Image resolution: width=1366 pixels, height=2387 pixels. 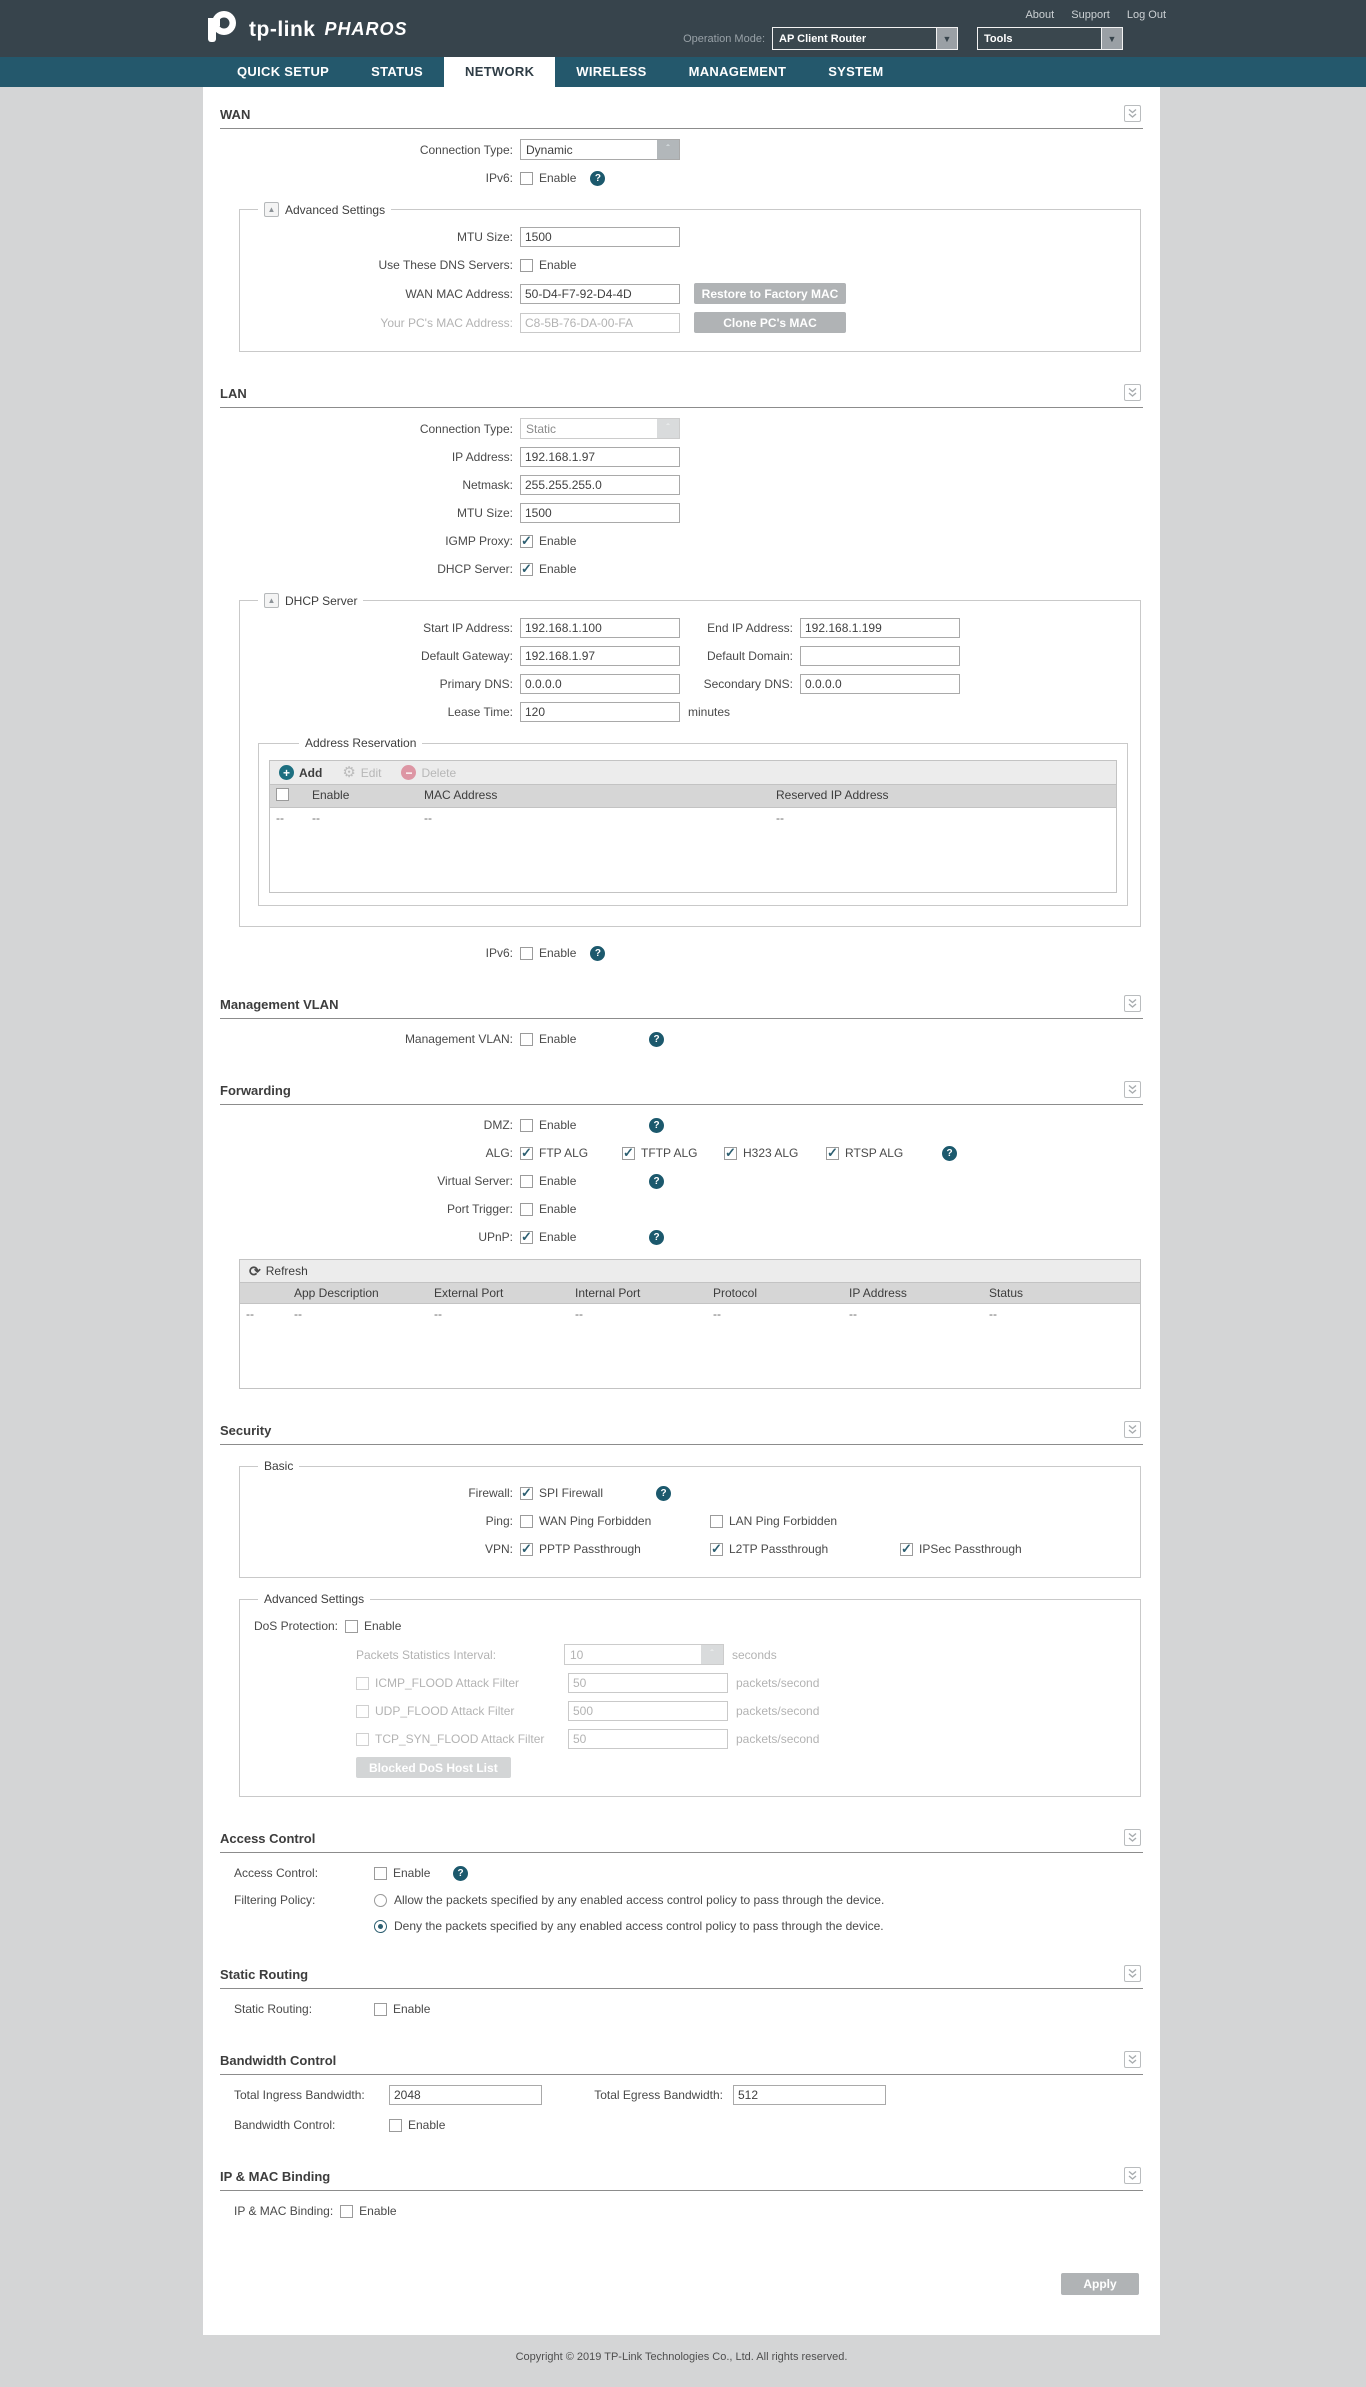 I want to click on apply-button: Apply, so click(x=1100, y=2284).